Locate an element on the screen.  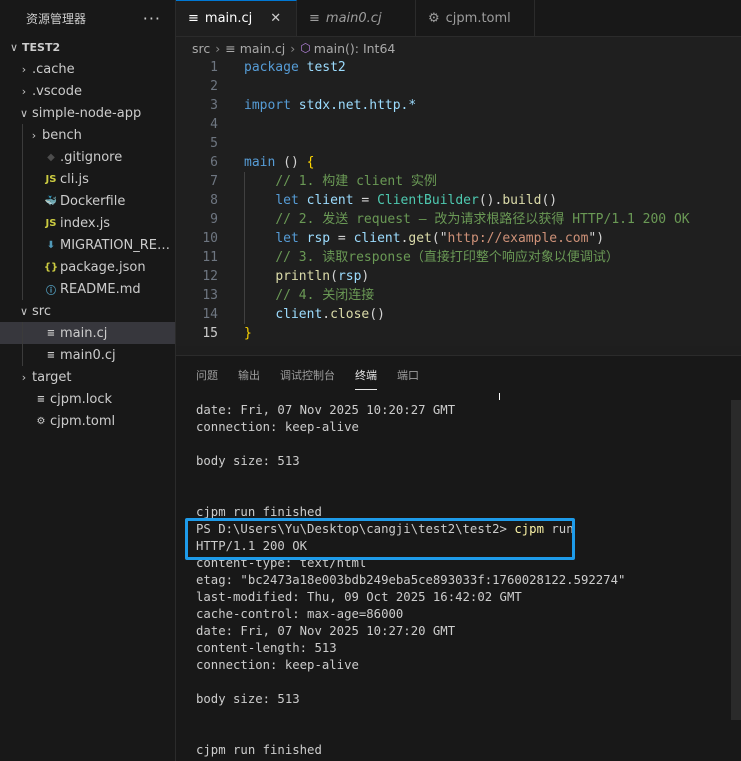
terminal-line: connection: keep-alive is located at coordinates (463, 665).